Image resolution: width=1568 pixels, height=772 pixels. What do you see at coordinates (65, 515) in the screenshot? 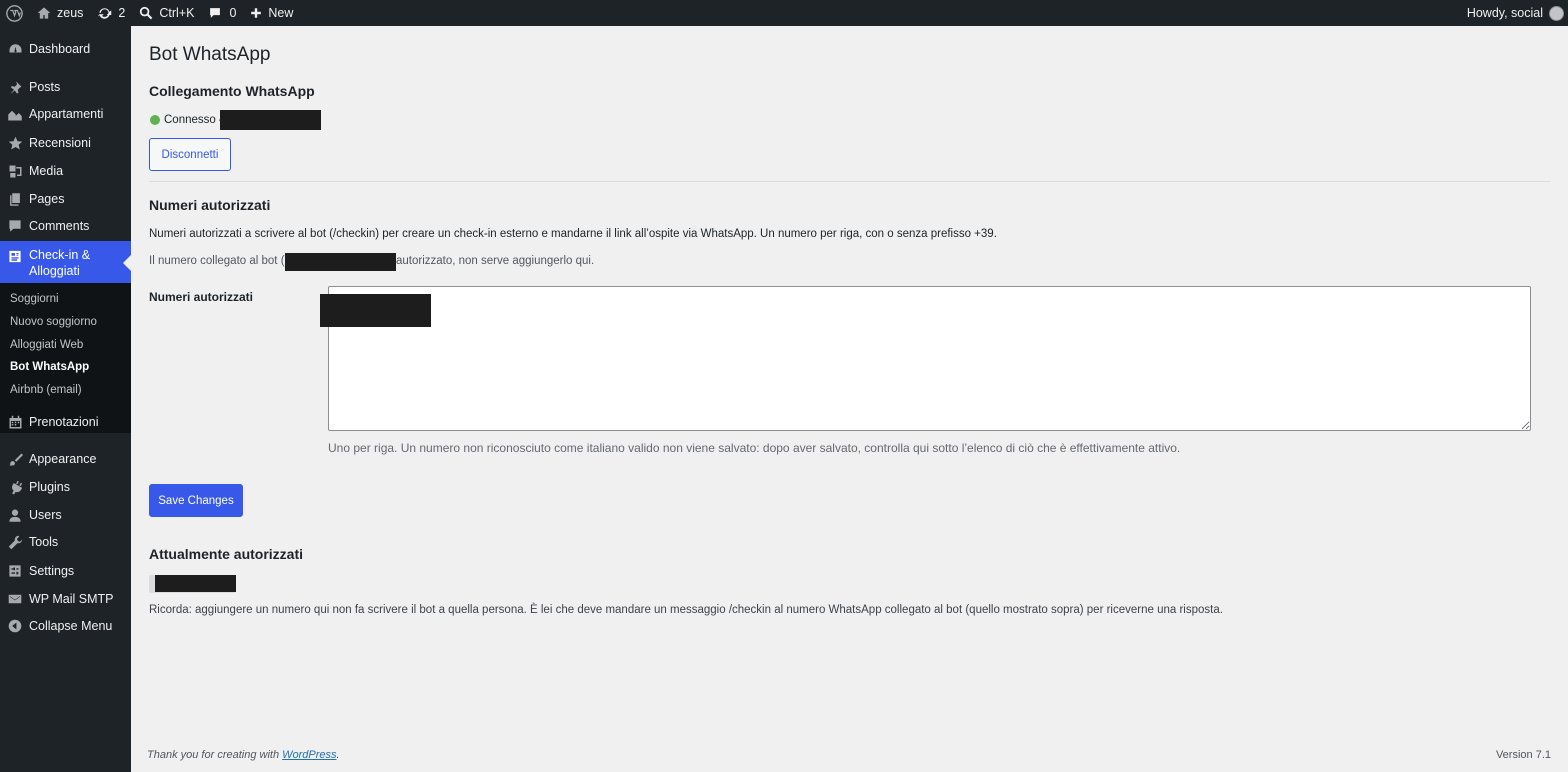
I see `menu-users: Users` at bounding box center [65, 515].